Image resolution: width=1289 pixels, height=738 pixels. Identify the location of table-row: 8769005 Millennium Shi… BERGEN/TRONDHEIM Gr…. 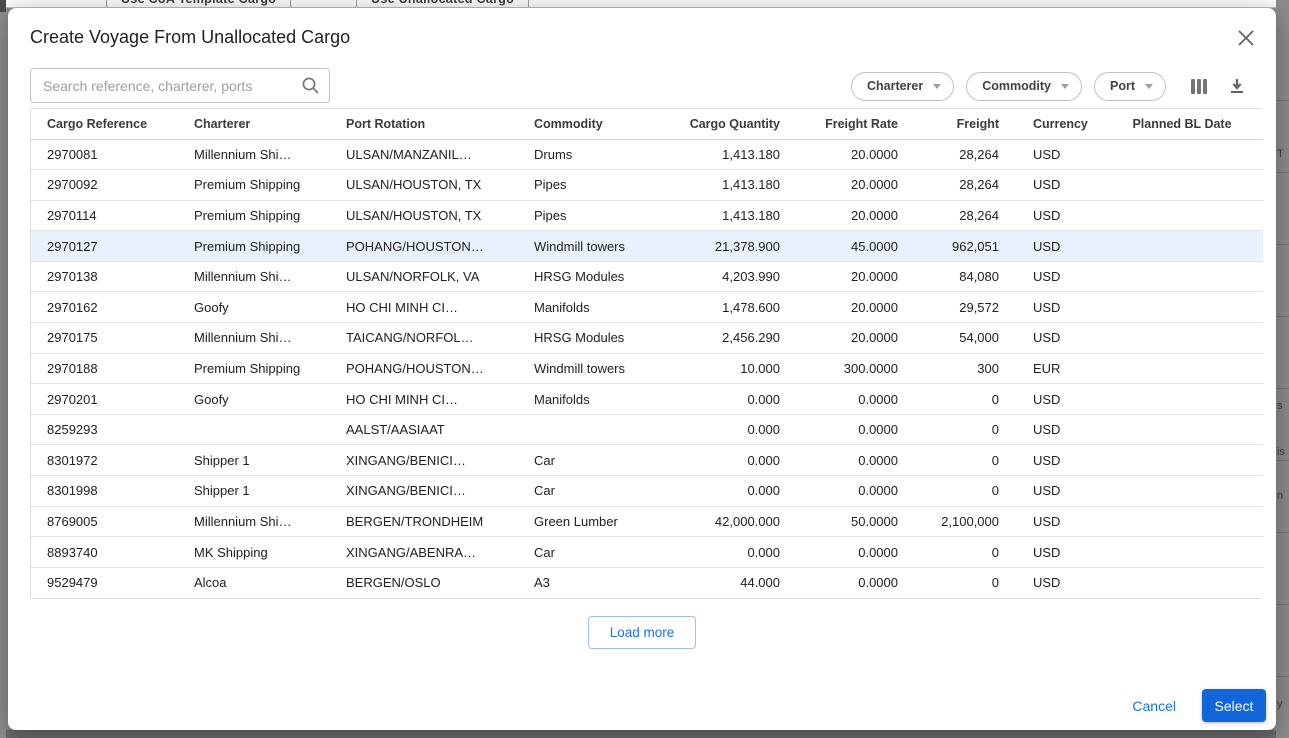
(647, 522).